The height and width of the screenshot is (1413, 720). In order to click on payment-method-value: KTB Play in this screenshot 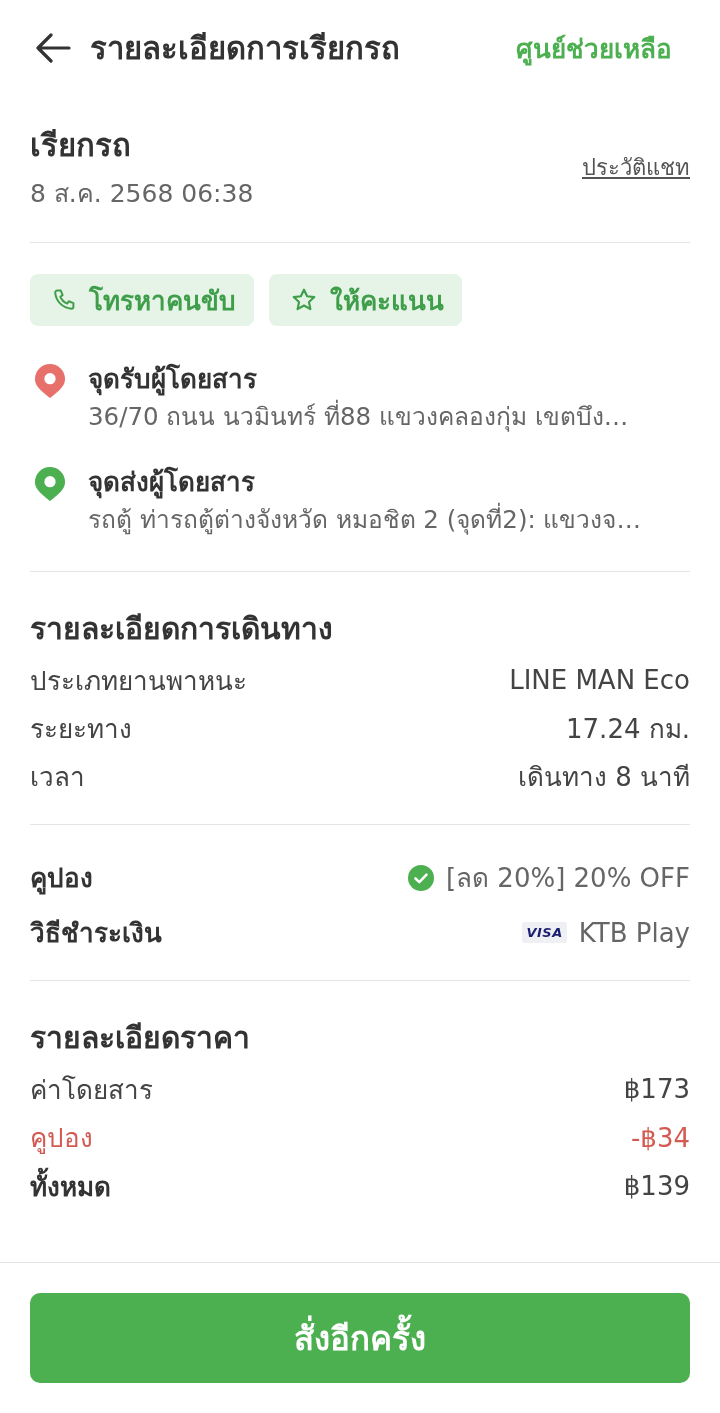, I will do `click(634, 932)`.